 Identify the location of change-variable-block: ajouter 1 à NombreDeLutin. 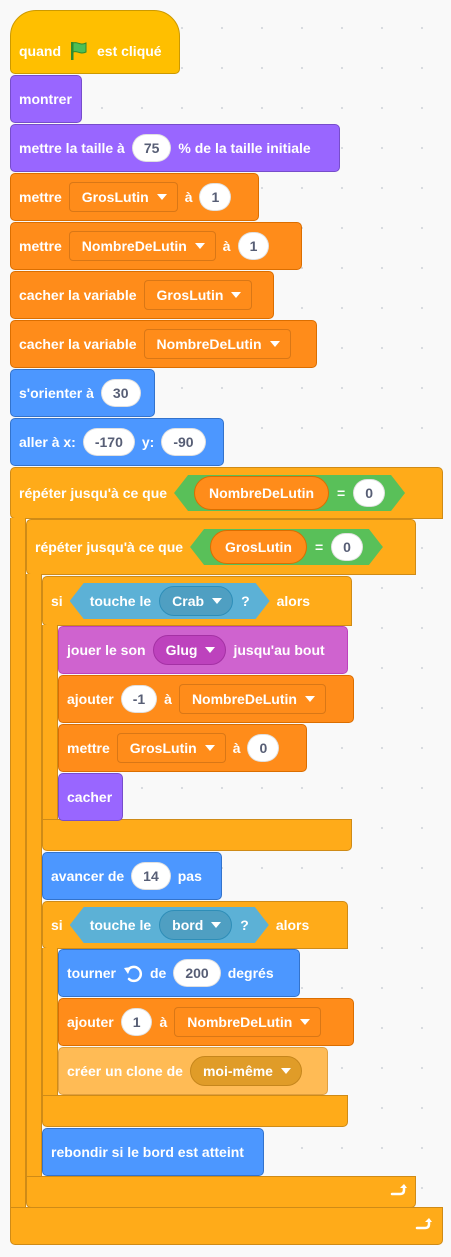
(206, 1022).